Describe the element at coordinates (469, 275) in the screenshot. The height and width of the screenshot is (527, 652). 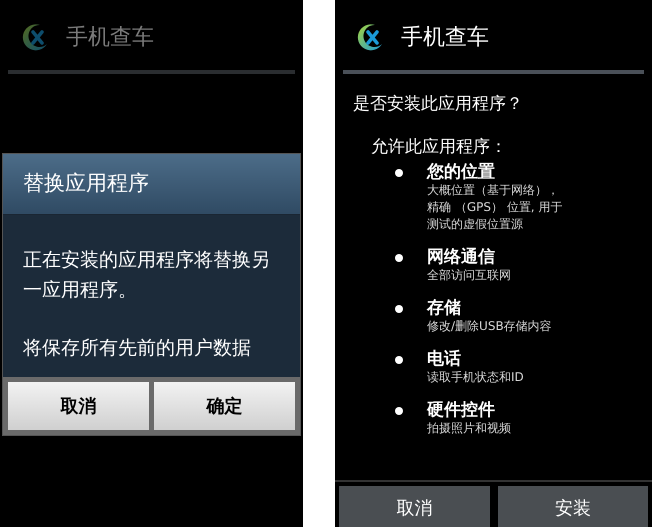
I see `permission-detail: 全部访问互联网` at that location.